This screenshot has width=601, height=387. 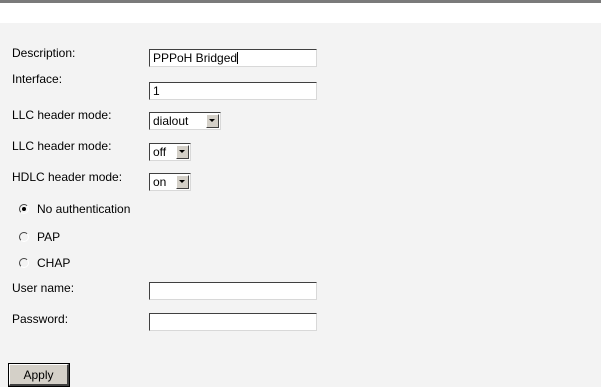 What do you see at coordinates (84, 209) in the screenshot?
I see `auth-option-none-label: No authentication` at bounding box center [84, 209].